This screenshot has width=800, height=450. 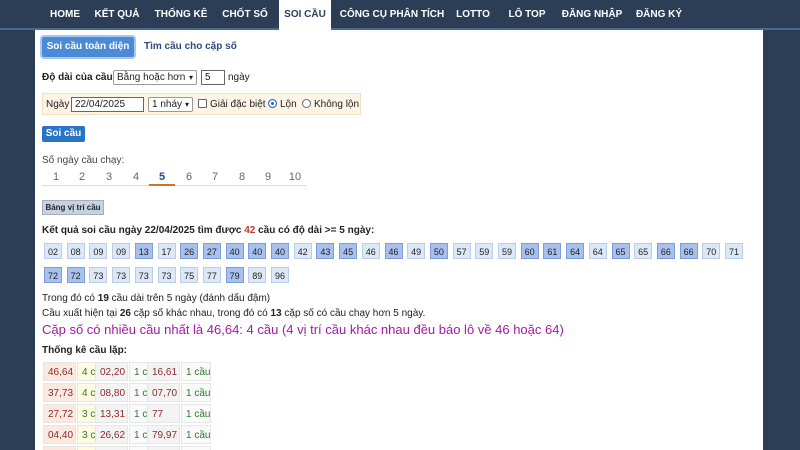 What do you see at coordinates (242, 178) in the screenshot?
I see `day-option: 8` at bounding box center [242, 178].